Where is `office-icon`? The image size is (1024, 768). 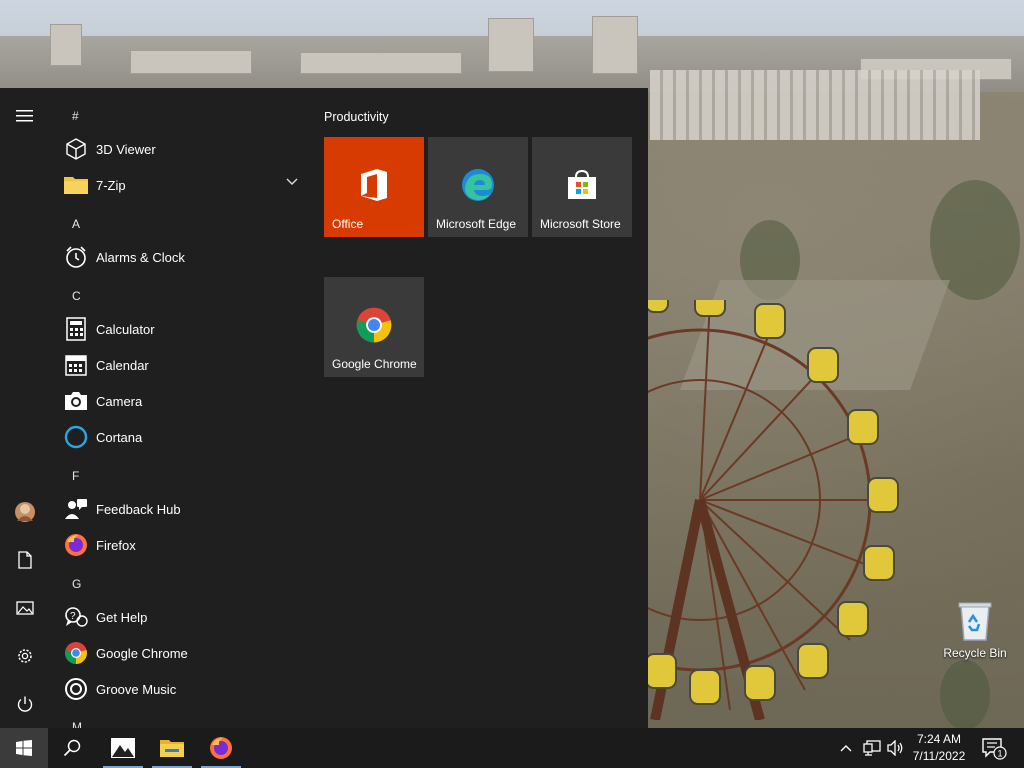
office-icon is located at coordinates (374, 185).